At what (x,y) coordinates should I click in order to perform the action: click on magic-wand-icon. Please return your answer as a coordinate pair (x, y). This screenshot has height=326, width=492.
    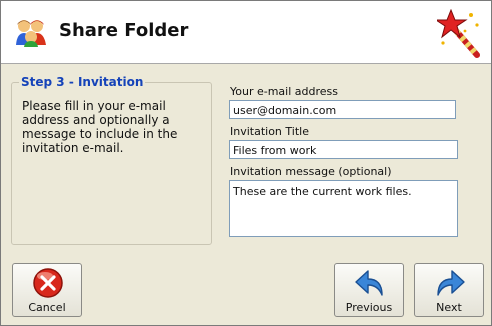
    Looking at the image, I should click on (458, 33).